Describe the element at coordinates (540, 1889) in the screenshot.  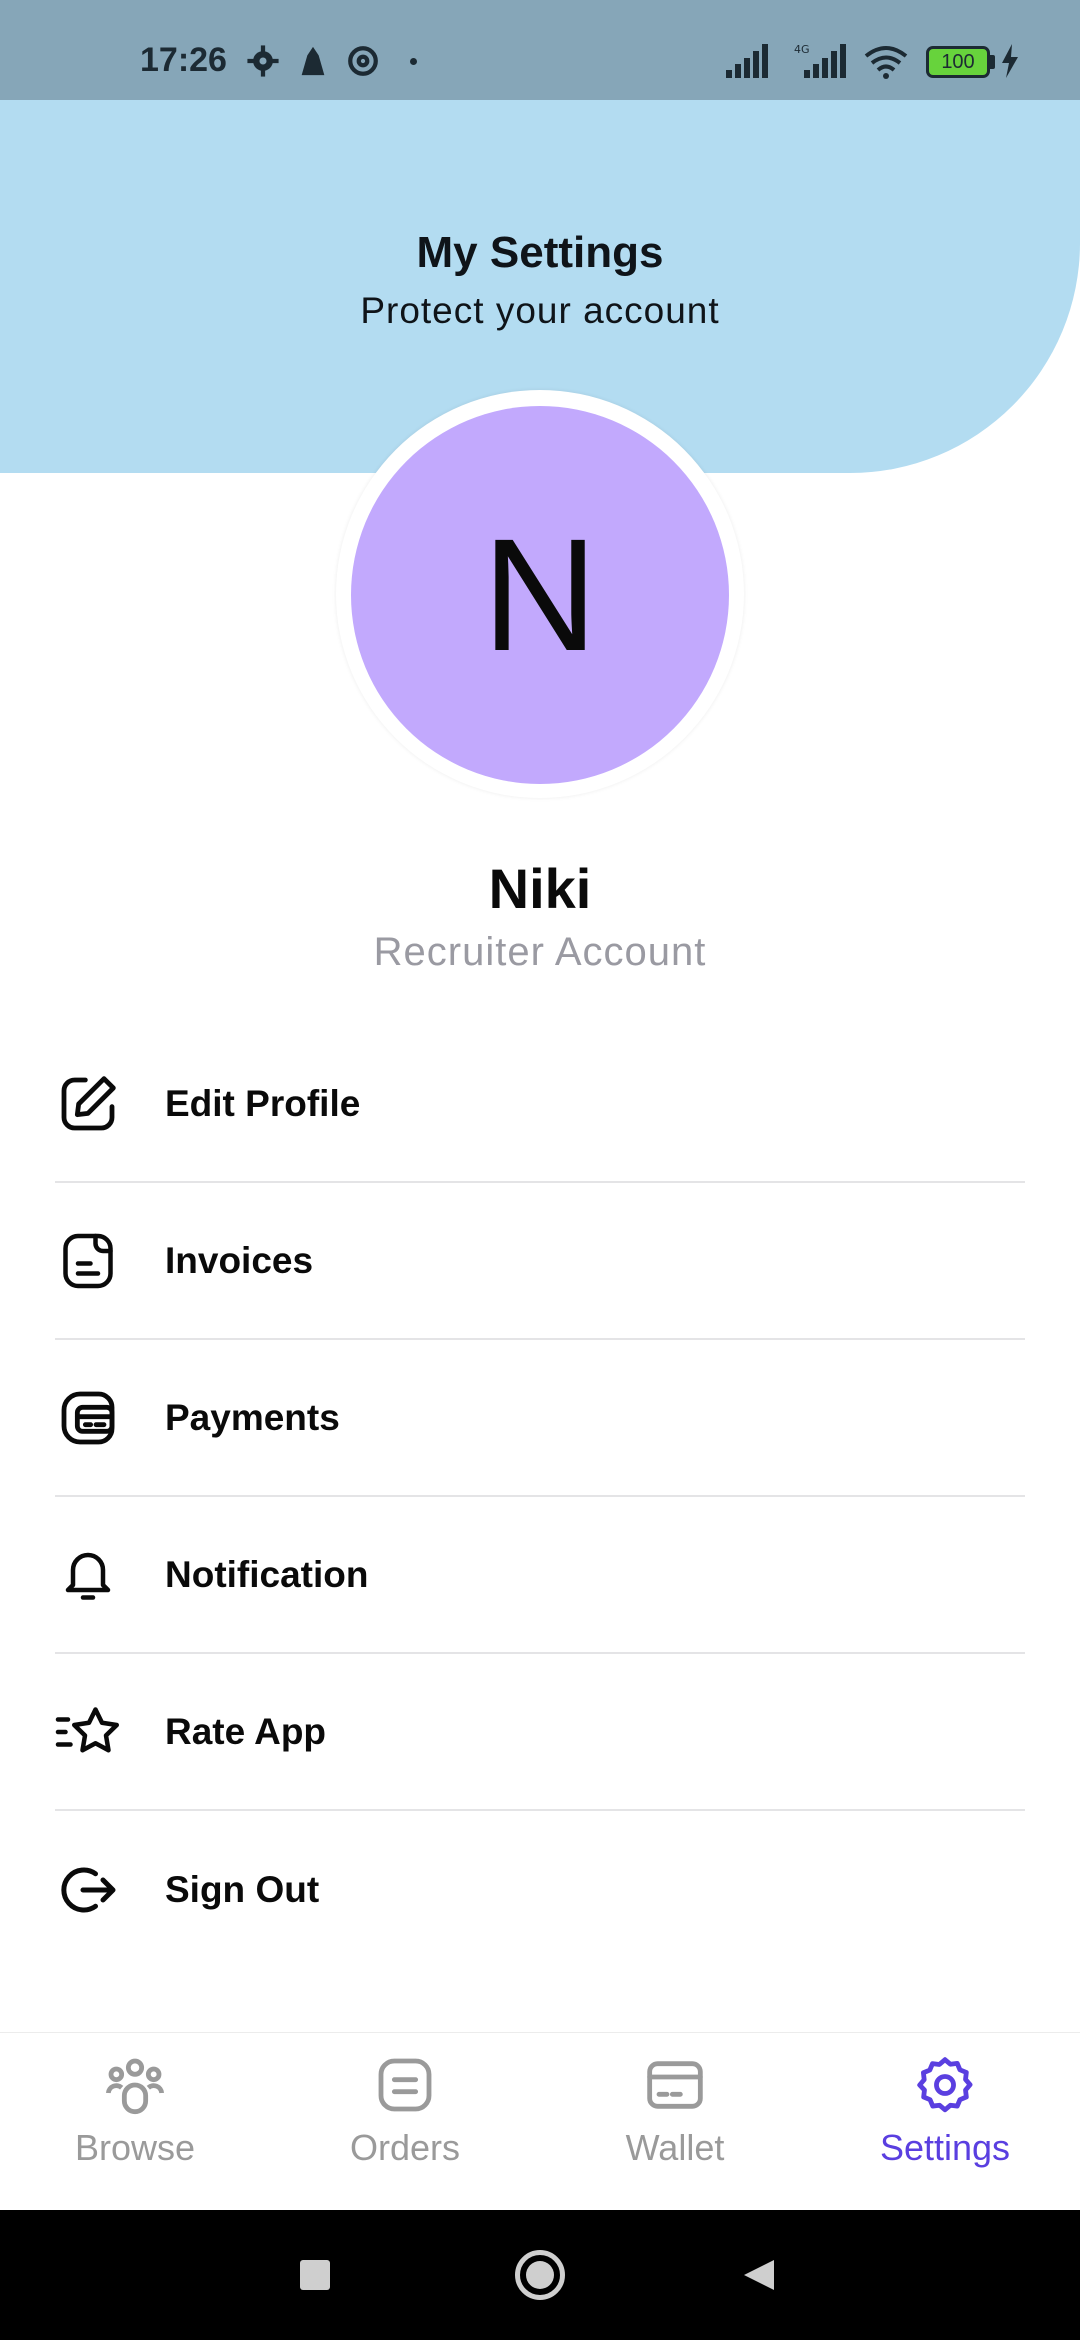
I see `menu-item-sign-out: Sign Out` at that location.